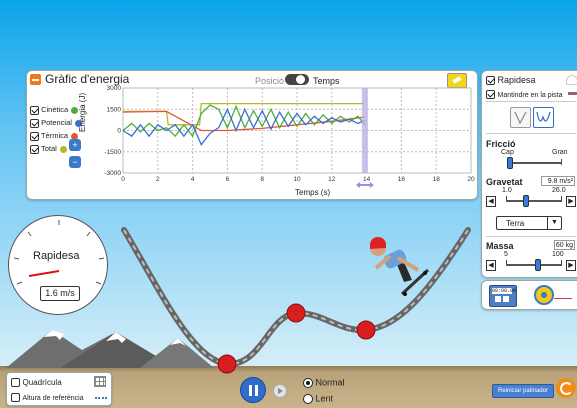 The width and height of the screenshot is (577, 408). I want to click on y-tick-label: -3000, so click(112, 173).